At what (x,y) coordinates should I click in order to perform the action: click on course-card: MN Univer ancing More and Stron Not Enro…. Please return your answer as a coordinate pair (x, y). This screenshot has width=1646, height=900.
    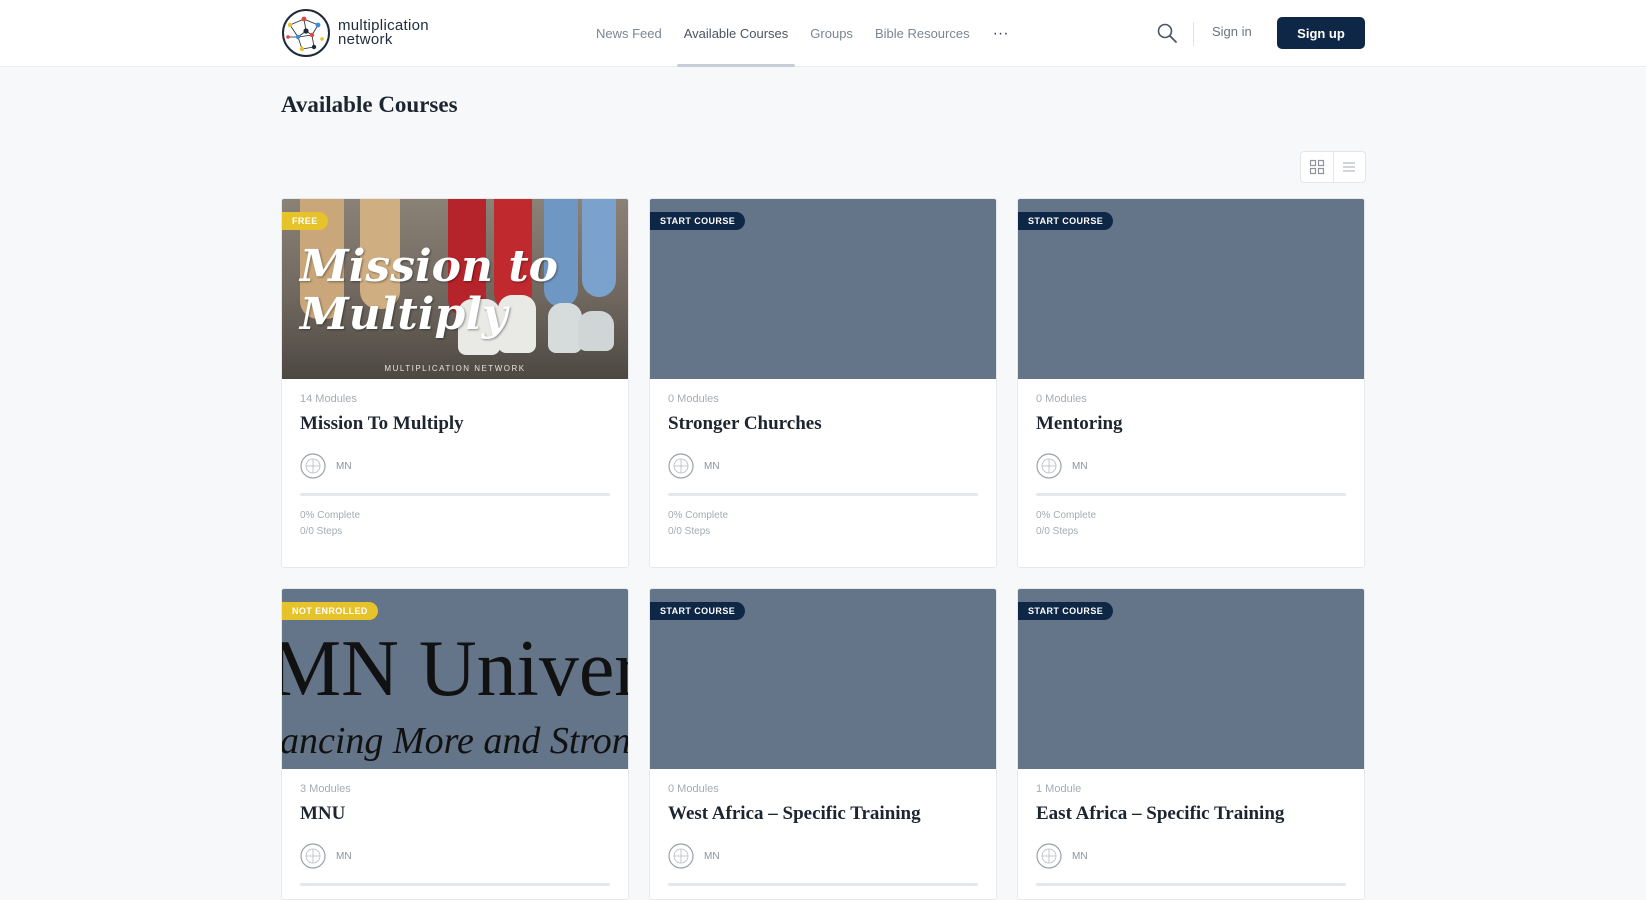
    Looking at the image, I should click on (455, 744).